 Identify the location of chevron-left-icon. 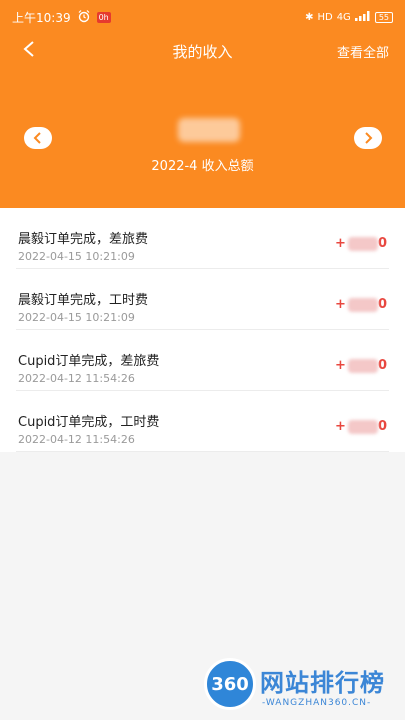
(37, 138).